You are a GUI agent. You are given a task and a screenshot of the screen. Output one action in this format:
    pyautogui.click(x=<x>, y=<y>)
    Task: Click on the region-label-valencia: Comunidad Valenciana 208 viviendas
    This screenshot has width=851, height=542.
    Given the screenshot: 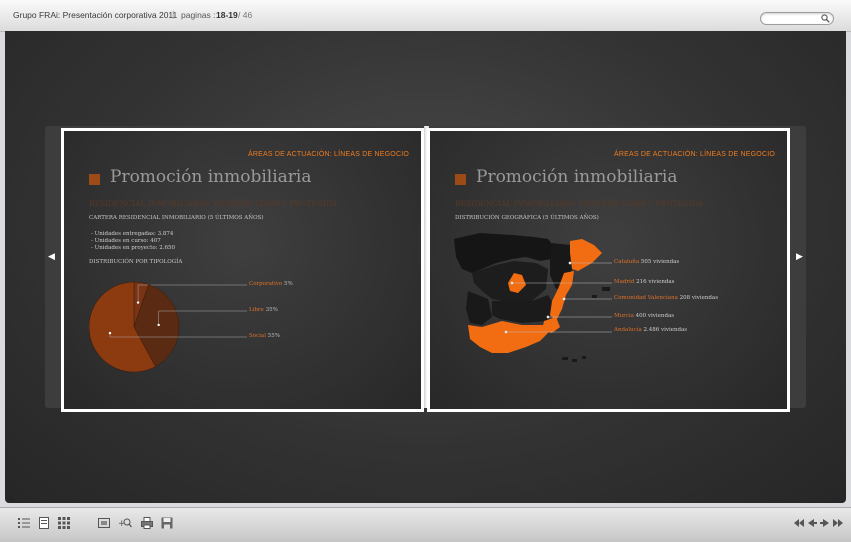 What is the action you would take?
    pyautogui.click(x=666, y=298)
    